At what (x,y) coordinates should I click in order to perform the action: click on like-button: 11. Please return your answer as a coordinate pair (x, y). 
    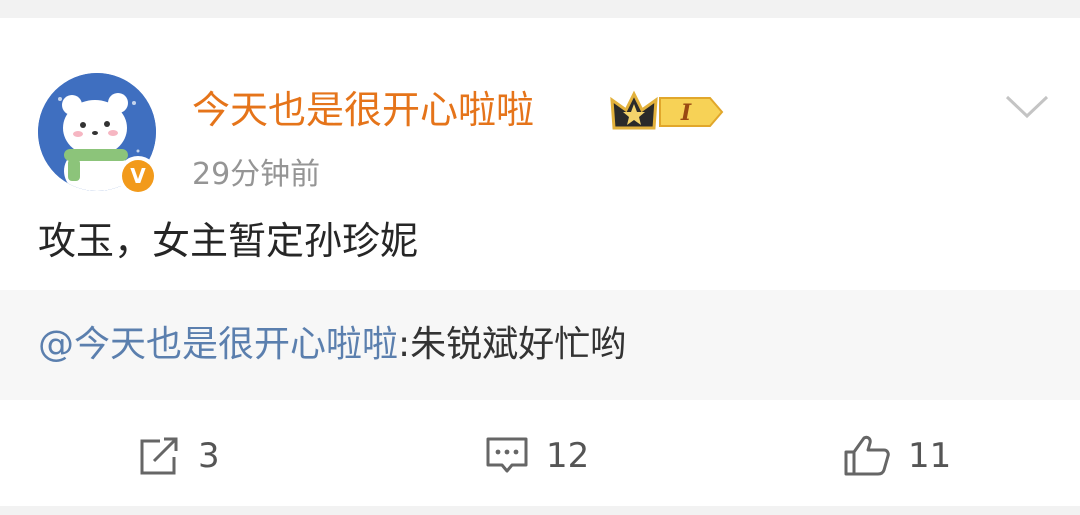
    Looking at the image, I should click on (896, 456).